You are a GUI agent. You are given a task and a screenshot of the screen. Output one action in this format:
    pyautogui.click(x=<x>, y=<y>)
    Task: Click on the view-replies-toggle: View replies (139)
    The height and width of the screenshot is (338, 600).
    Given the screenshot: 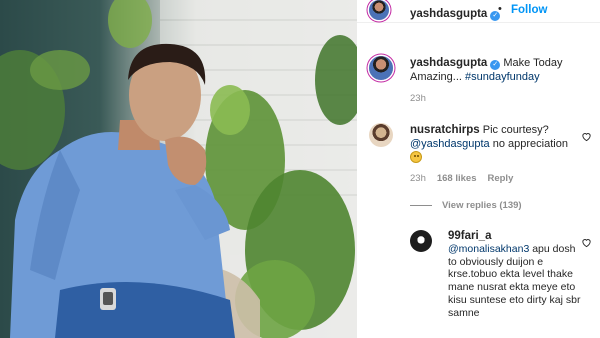 What is the action you would take?
    pyautogui.click(x=466, y=205)
    